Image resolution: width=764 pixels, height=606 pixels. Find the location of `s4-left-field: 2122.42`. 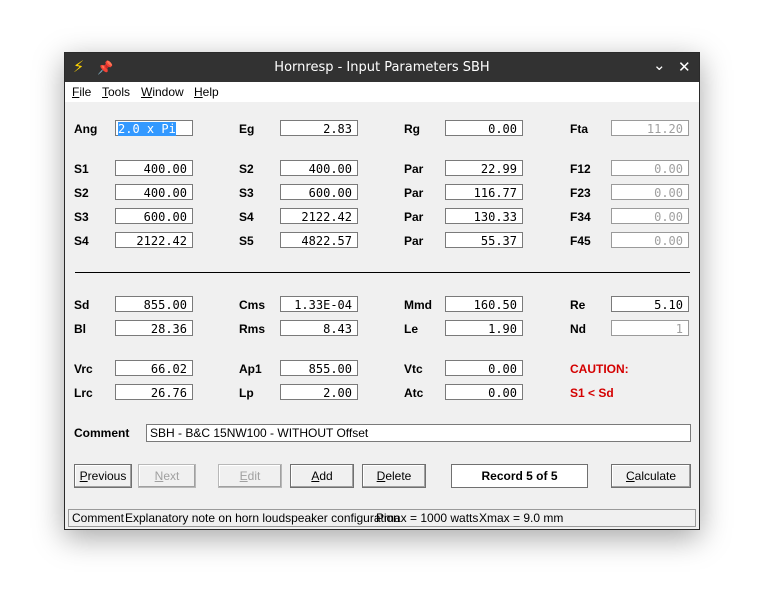

s4-left-field: 2122.42 is located at coordinates (154, 240).